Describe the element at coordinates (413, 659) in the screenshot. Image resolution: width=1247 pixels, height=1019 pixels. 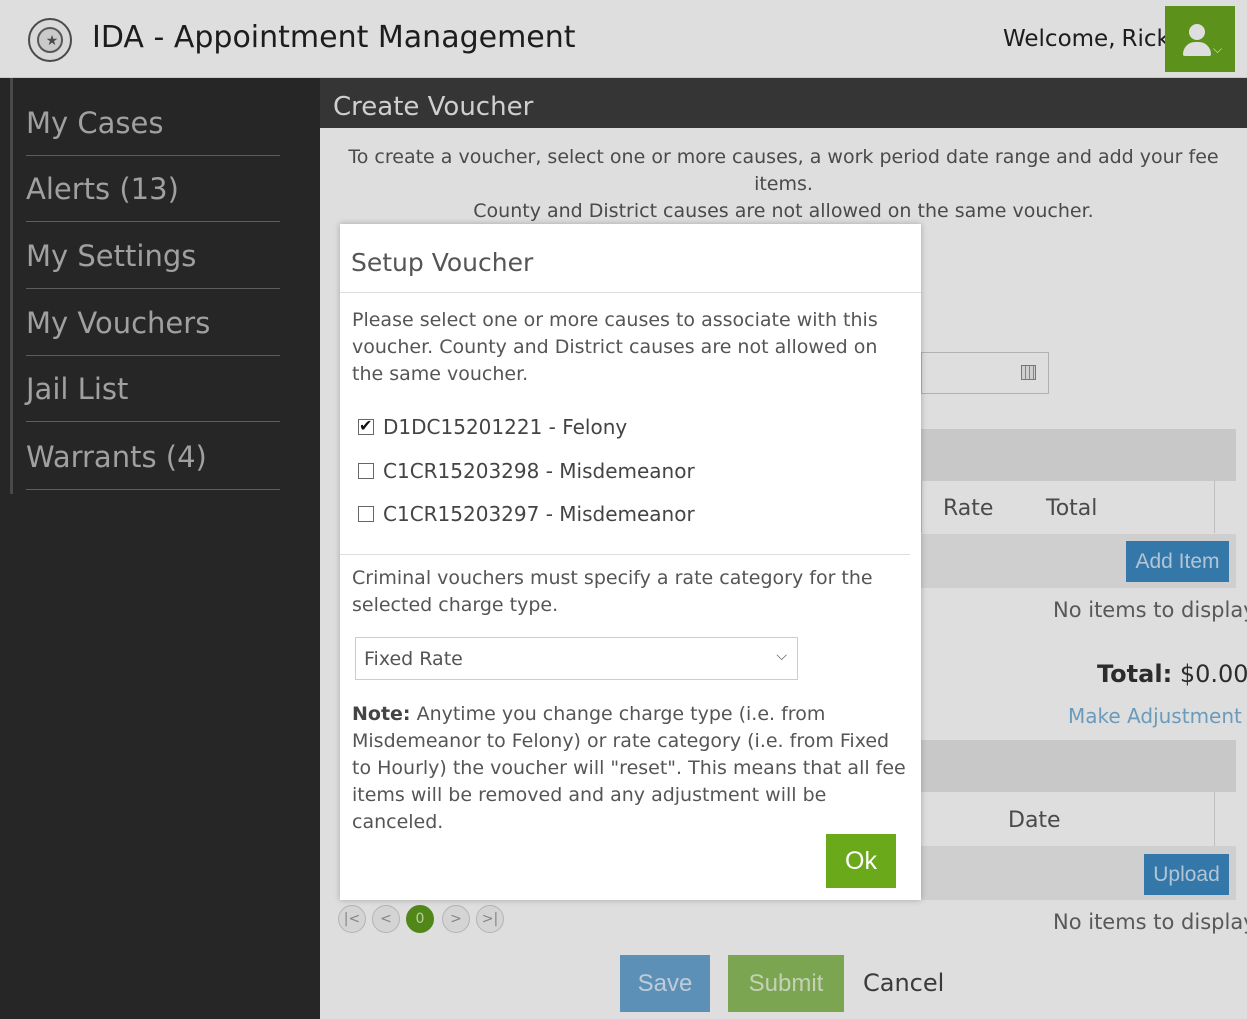
I see `rate-category-value: Fixed Rate` at that location.